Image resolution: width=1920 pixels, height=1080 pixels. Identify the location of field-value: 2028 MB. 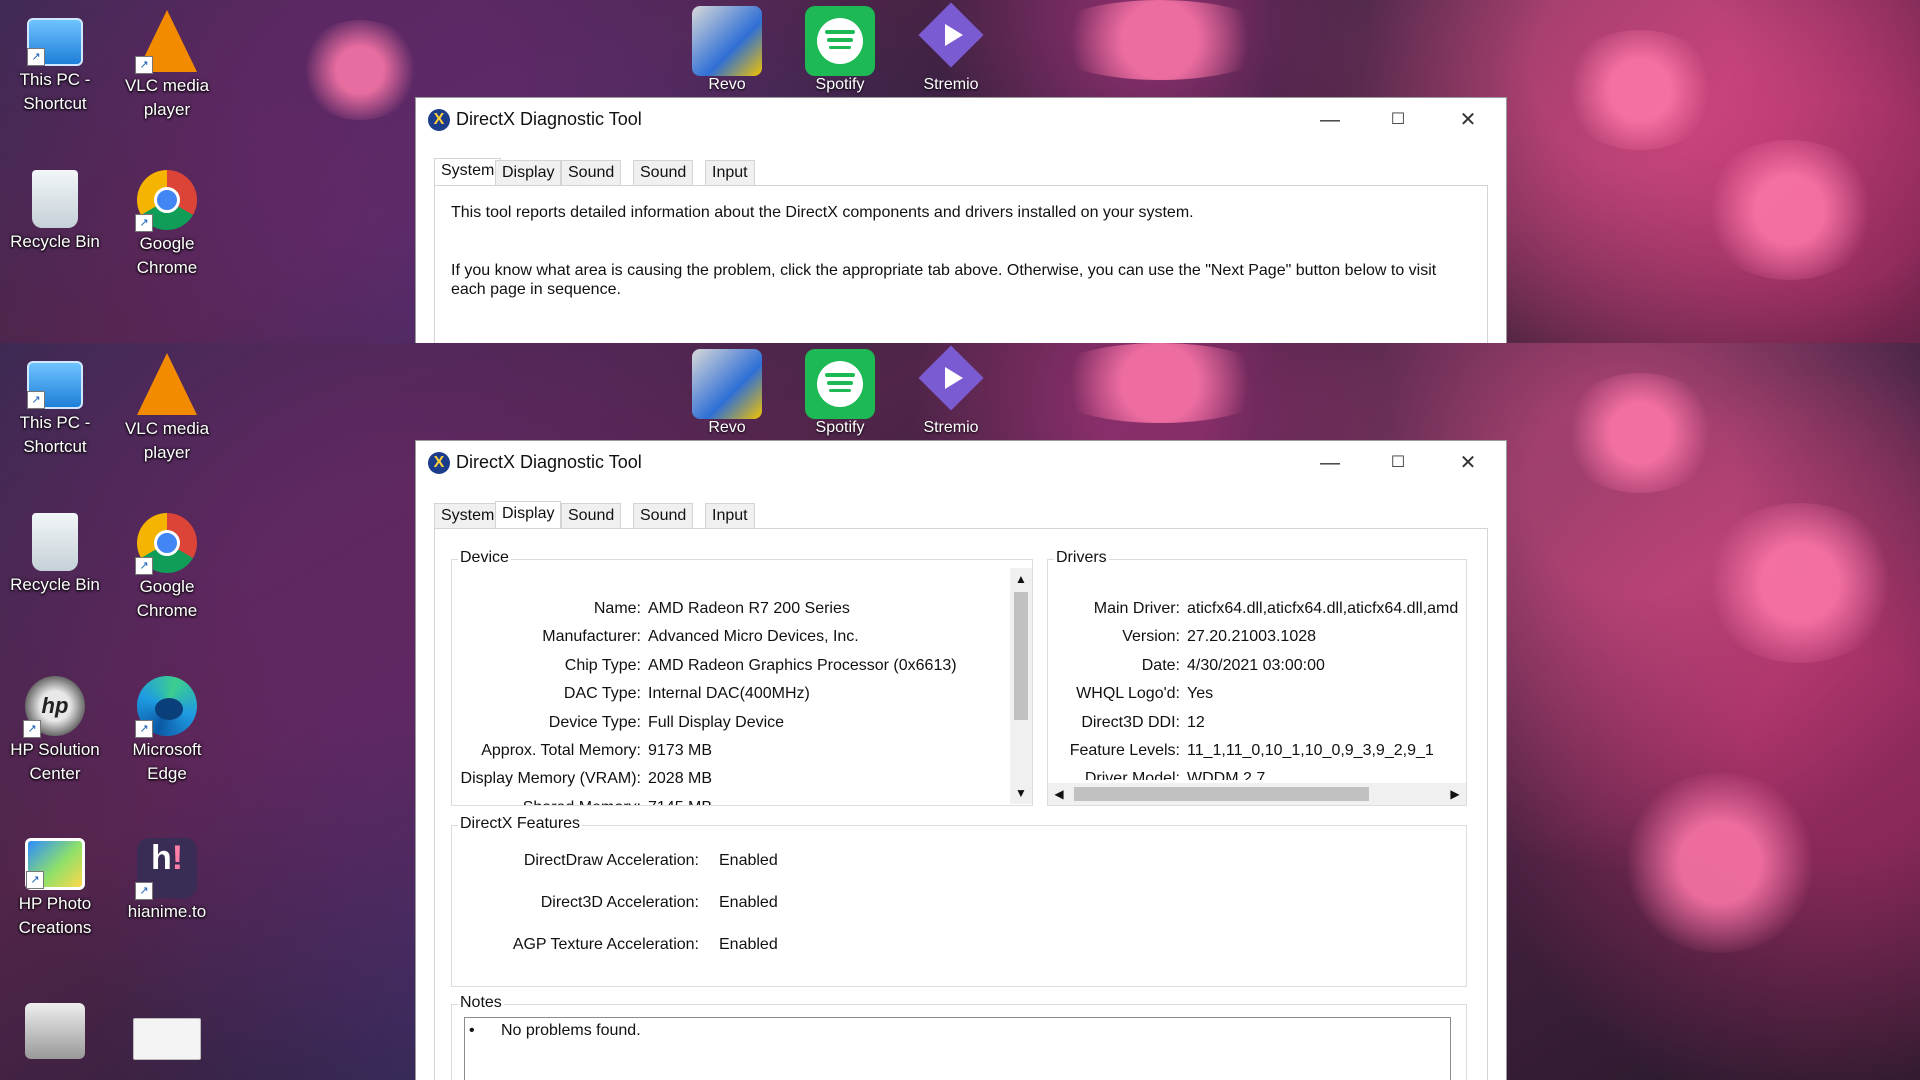
(680, 779).